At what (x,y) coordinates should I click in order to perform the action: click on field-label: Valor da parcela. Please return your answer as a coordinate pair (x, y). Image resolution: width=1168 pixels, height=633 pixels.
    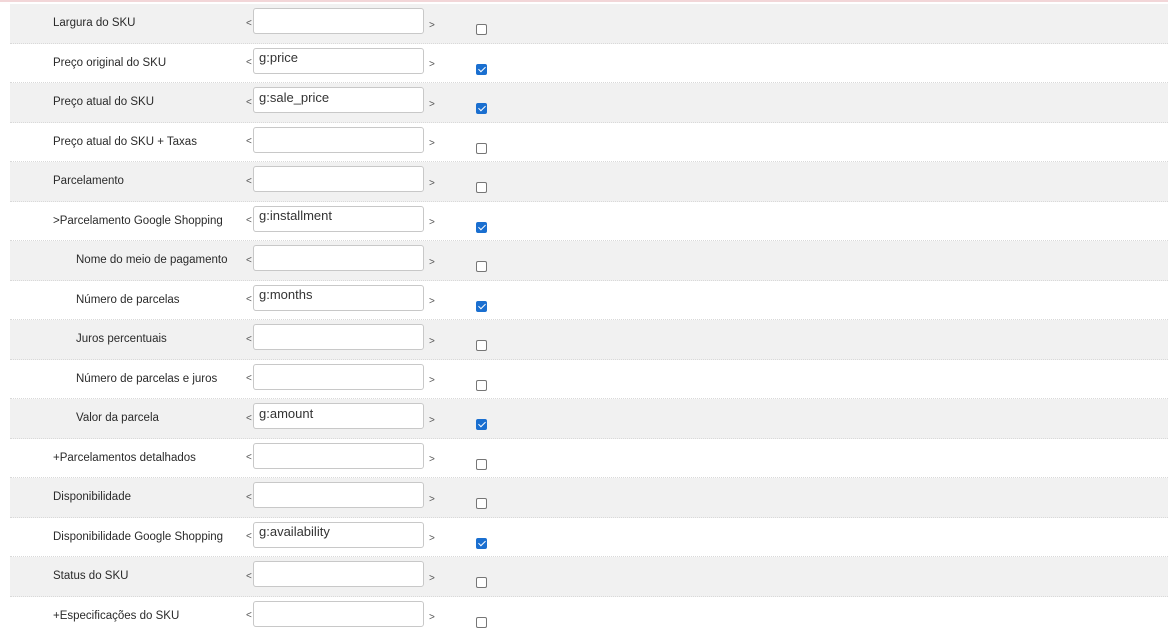
    Looking at the image, I should click on (117, 418).